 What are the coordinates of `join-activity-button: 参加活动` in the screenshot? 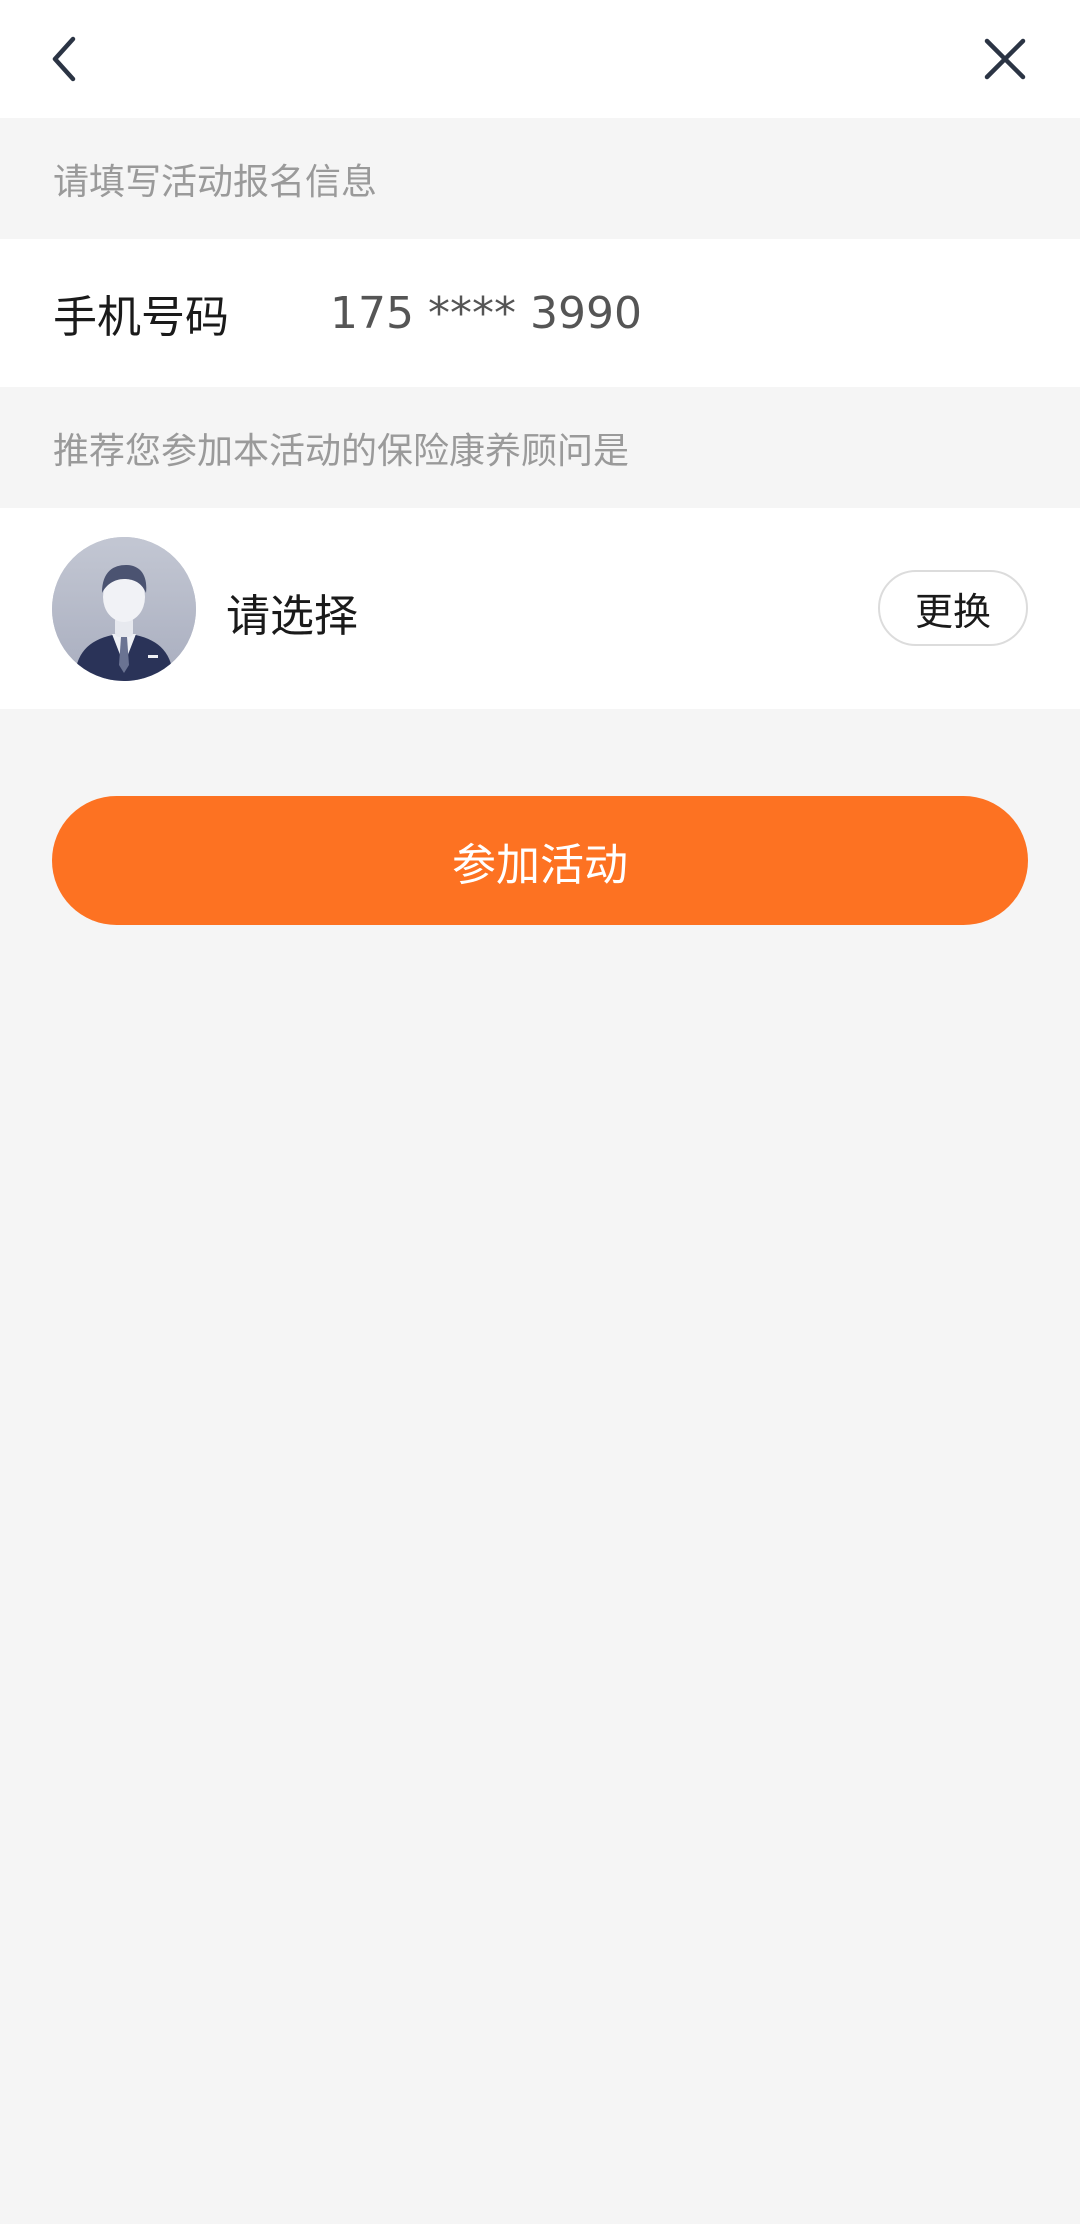 It's located at (540, 860).